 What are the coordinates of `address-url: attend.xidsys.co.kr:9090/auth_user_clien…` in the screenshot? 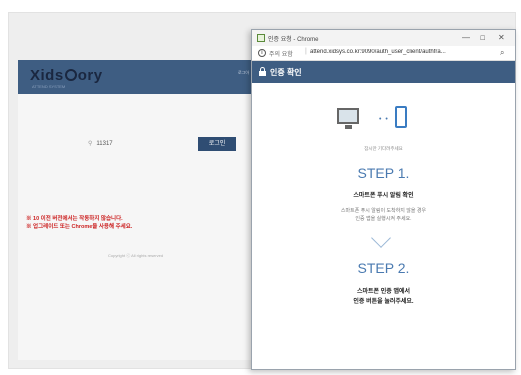 It's located at (400, 52).